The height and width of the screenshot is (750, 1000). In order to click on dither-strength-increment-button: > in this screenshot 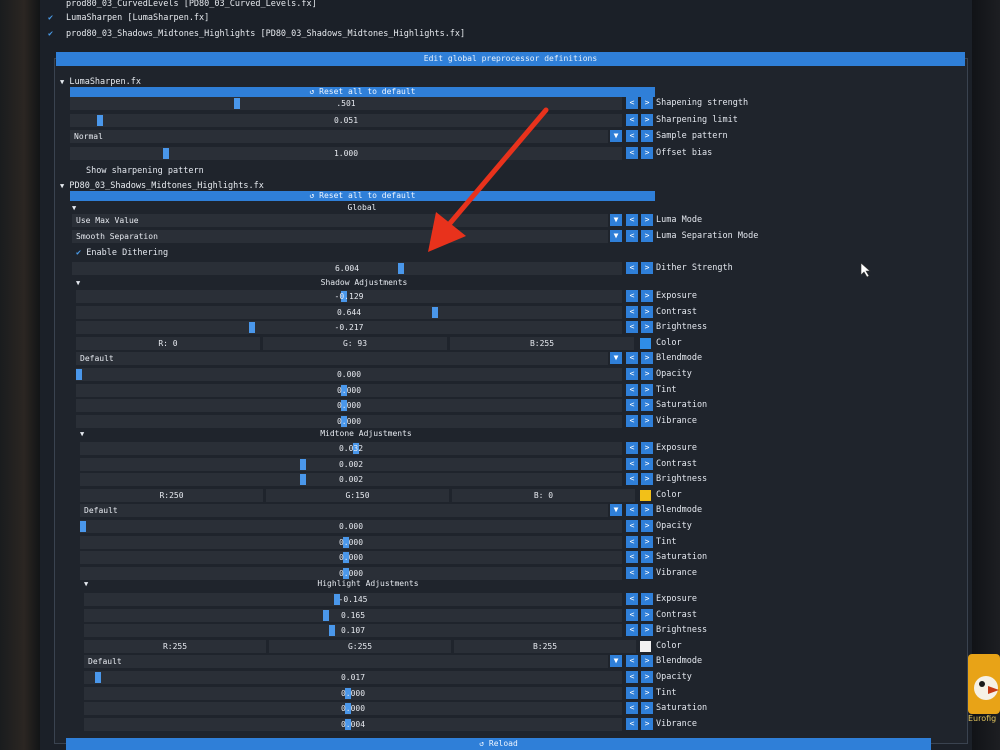, I will do `click(647, 268)`.